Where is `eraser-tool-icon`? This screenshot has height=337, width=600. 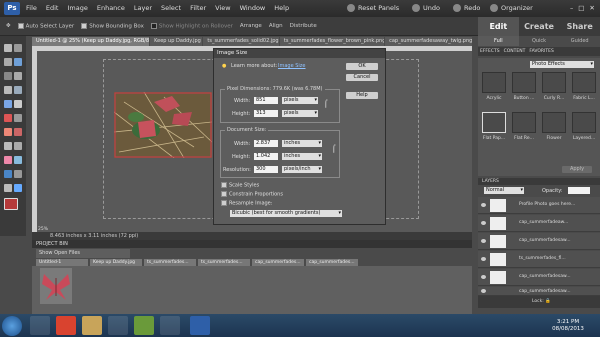
eraser-tool-icon is located at coordinates (18, 132).